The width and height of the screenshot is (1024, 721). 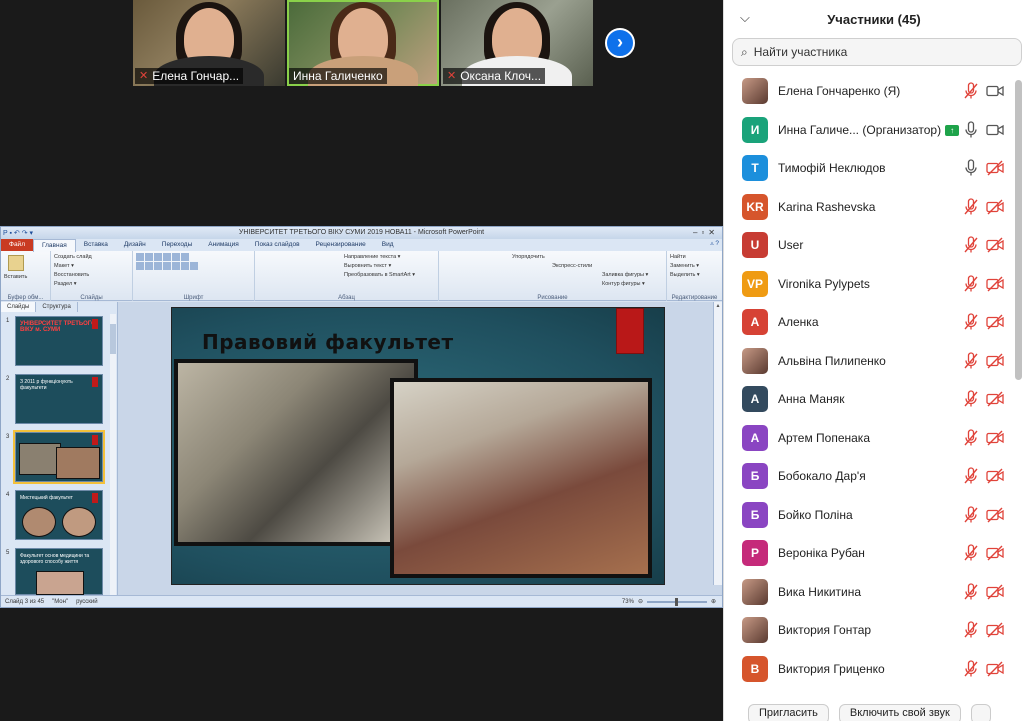 What do you see at coordinates (717, 443) in the screenshot?
I see `editor-scrollbar: ▴` at bounding box center [717, 443].